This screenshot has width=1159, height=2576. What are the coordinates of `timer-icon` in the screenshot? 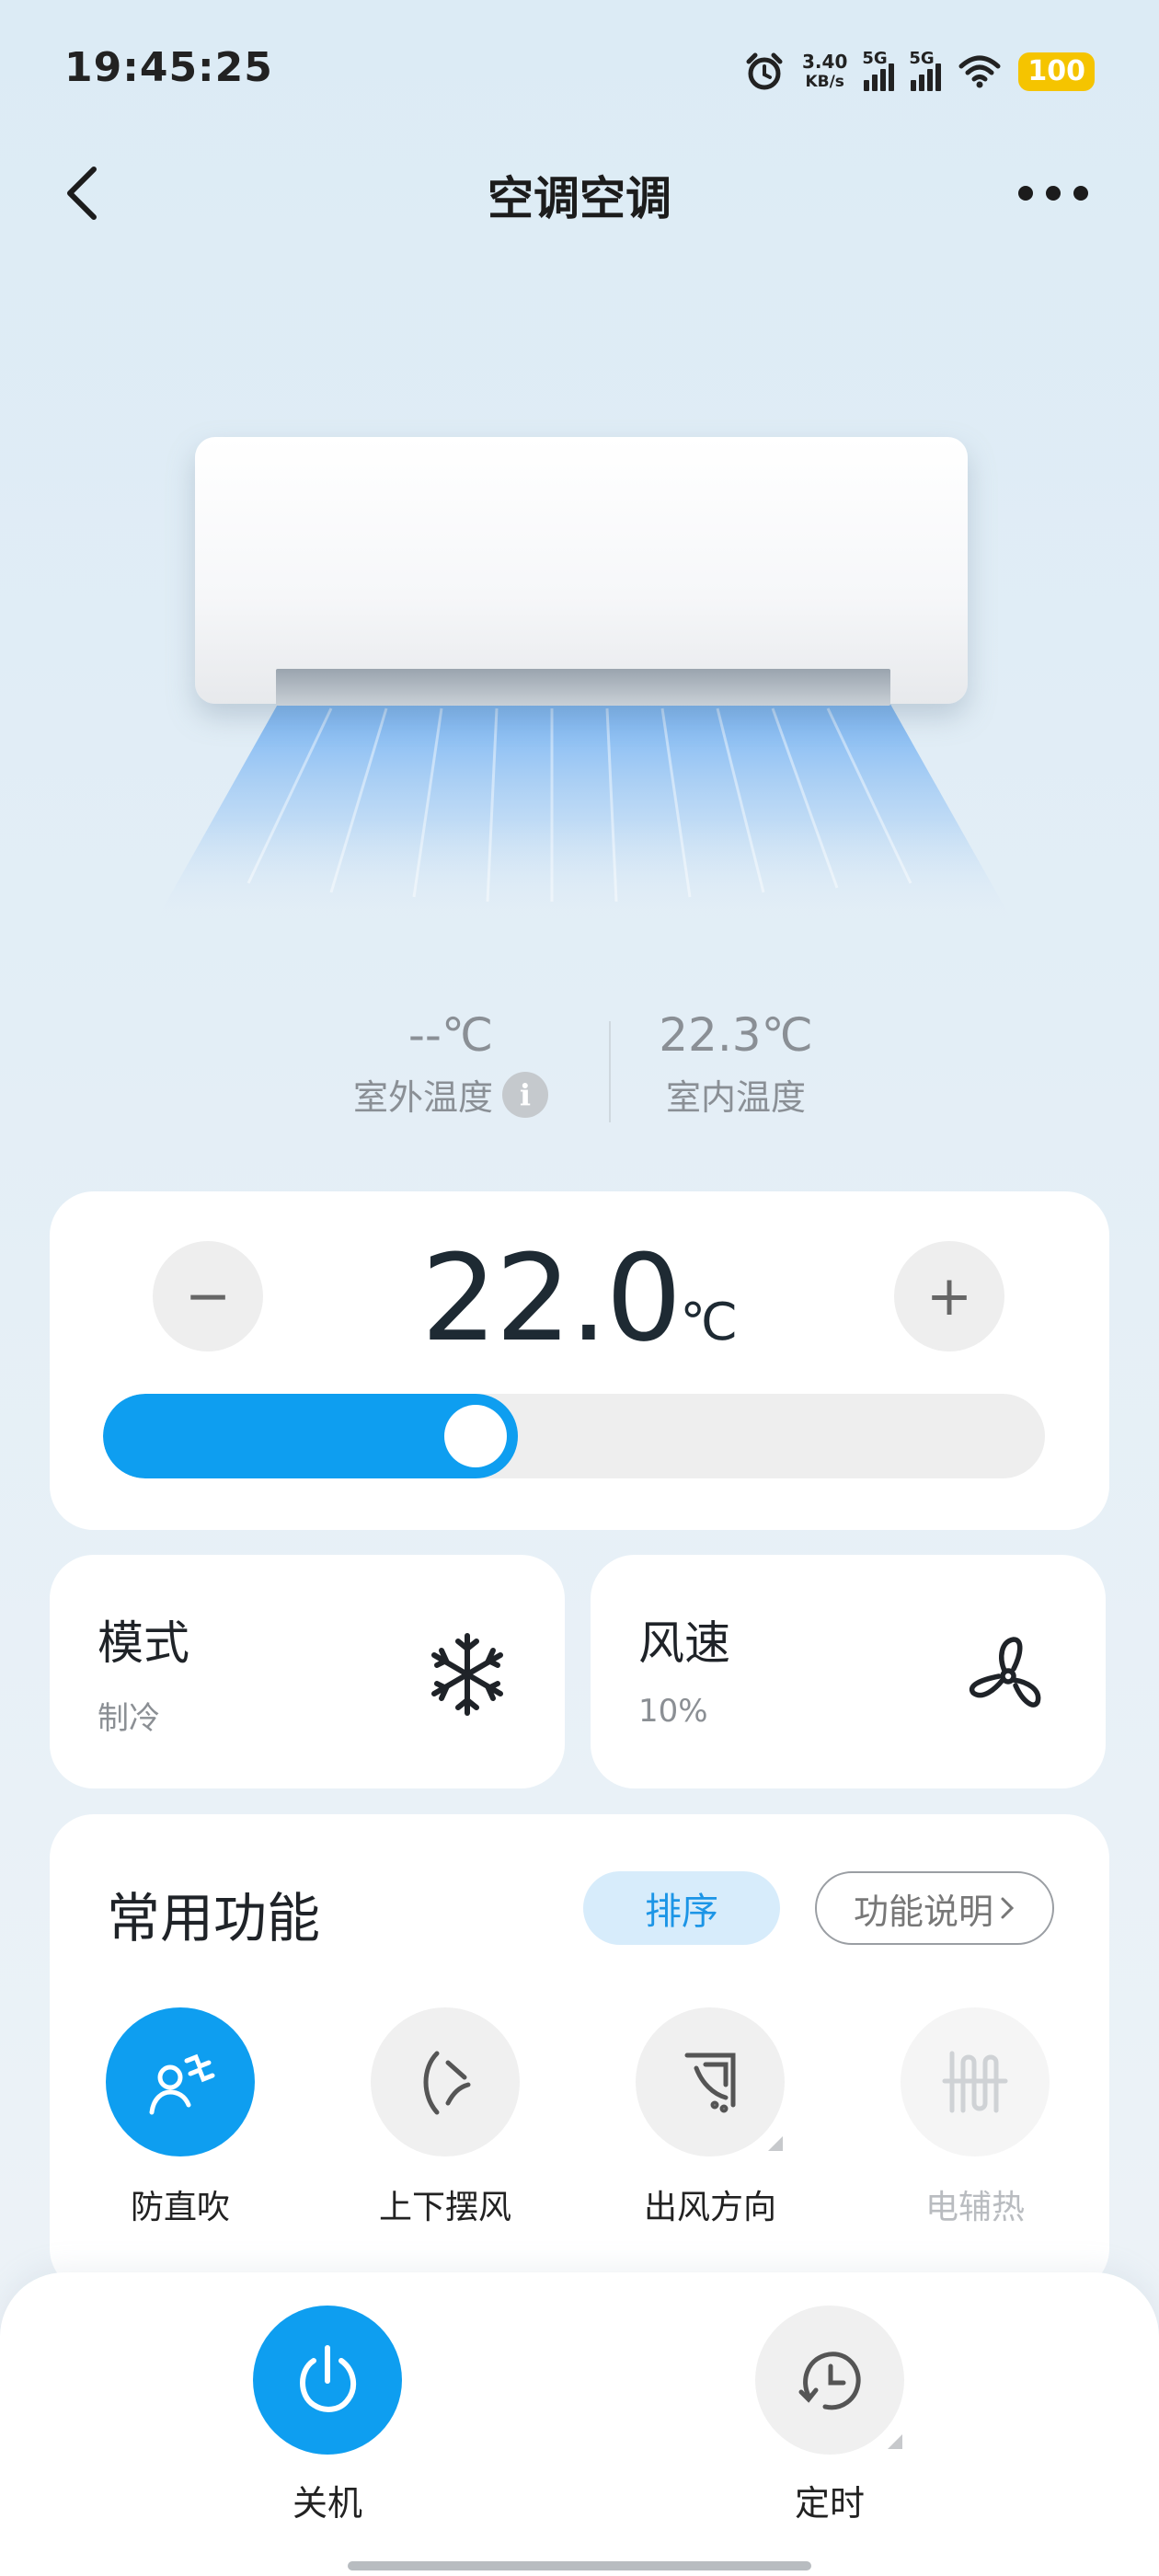 It's located at (829, 2381).